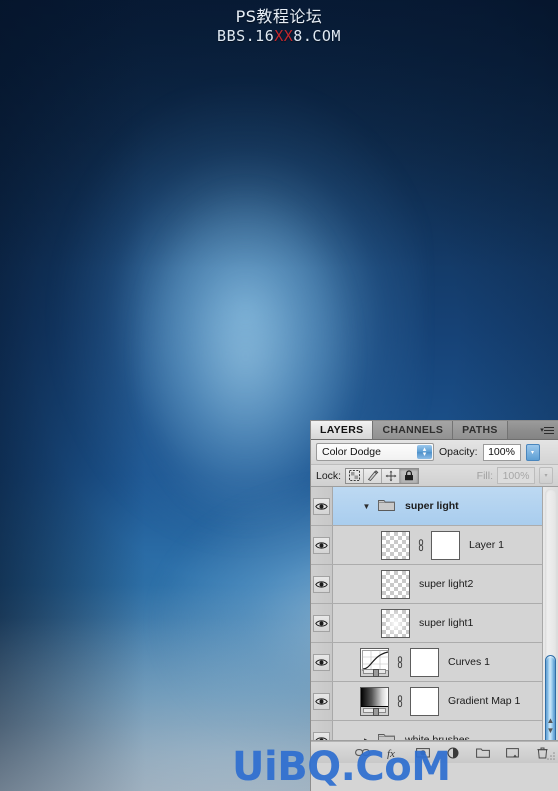 The width and height of the screenshot is (558, 791). I want to click on stepper-down-icon: ▾, so click(424, 454).